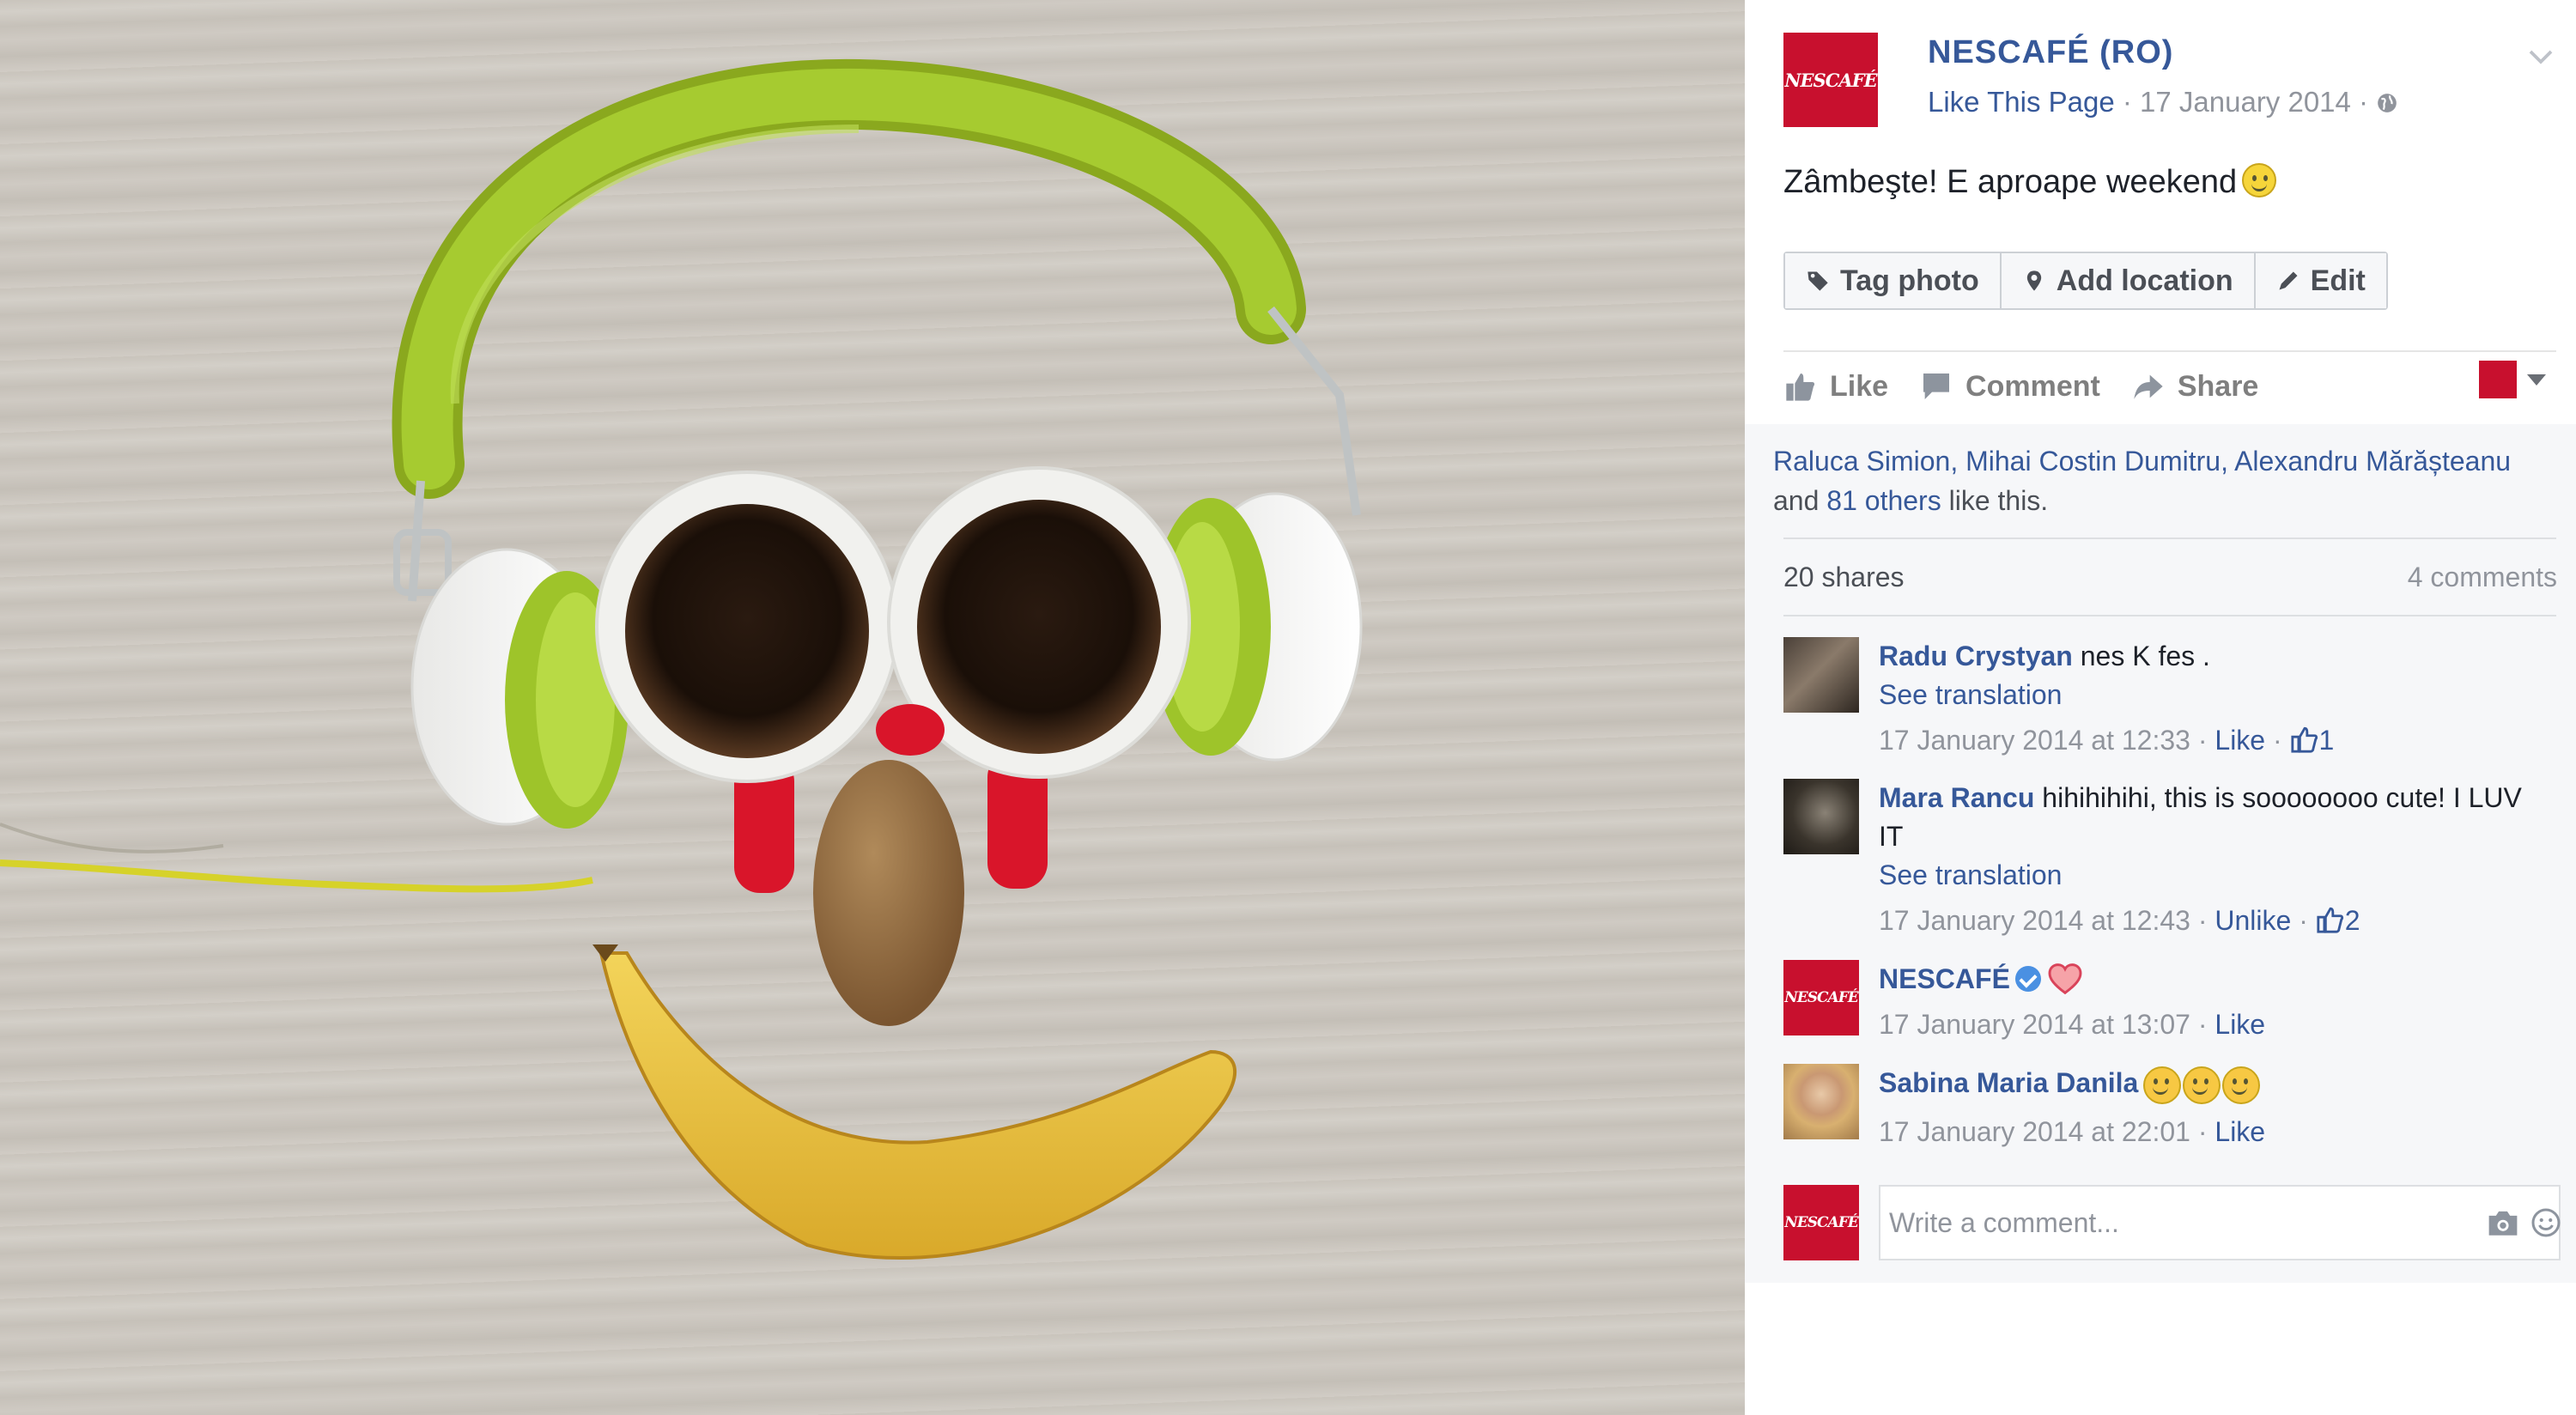 This screenshot has width=2576, height=1415. Describe the element at coordinates (1909, 280) in the screenshot. I see `tag-photo-label: Tag photo` at that location.